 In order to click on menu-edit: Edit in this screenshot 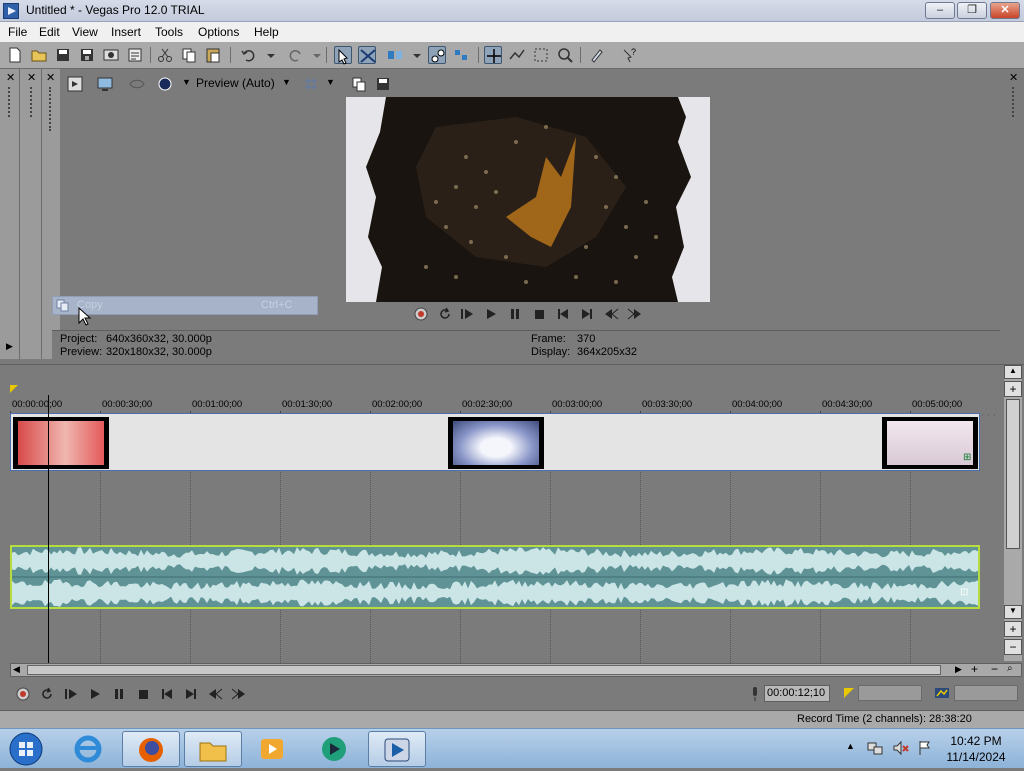, I will do `click(49, 32)`.